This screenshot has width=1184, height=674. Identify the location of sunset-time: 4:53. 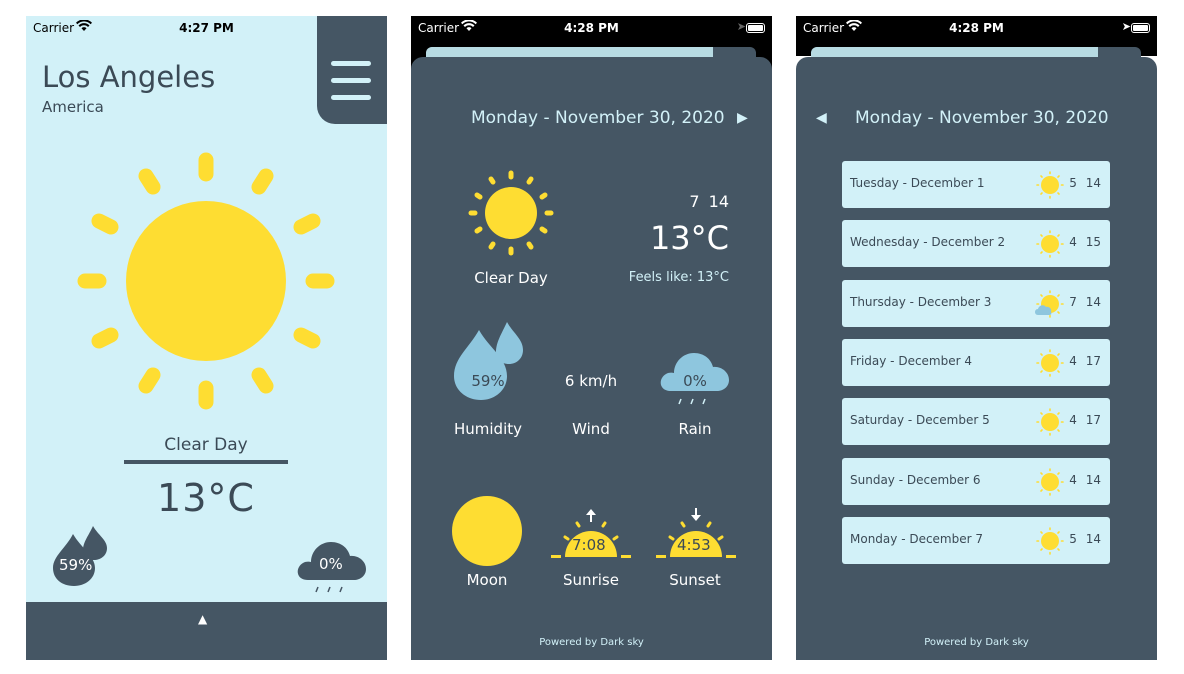
(694, 545).